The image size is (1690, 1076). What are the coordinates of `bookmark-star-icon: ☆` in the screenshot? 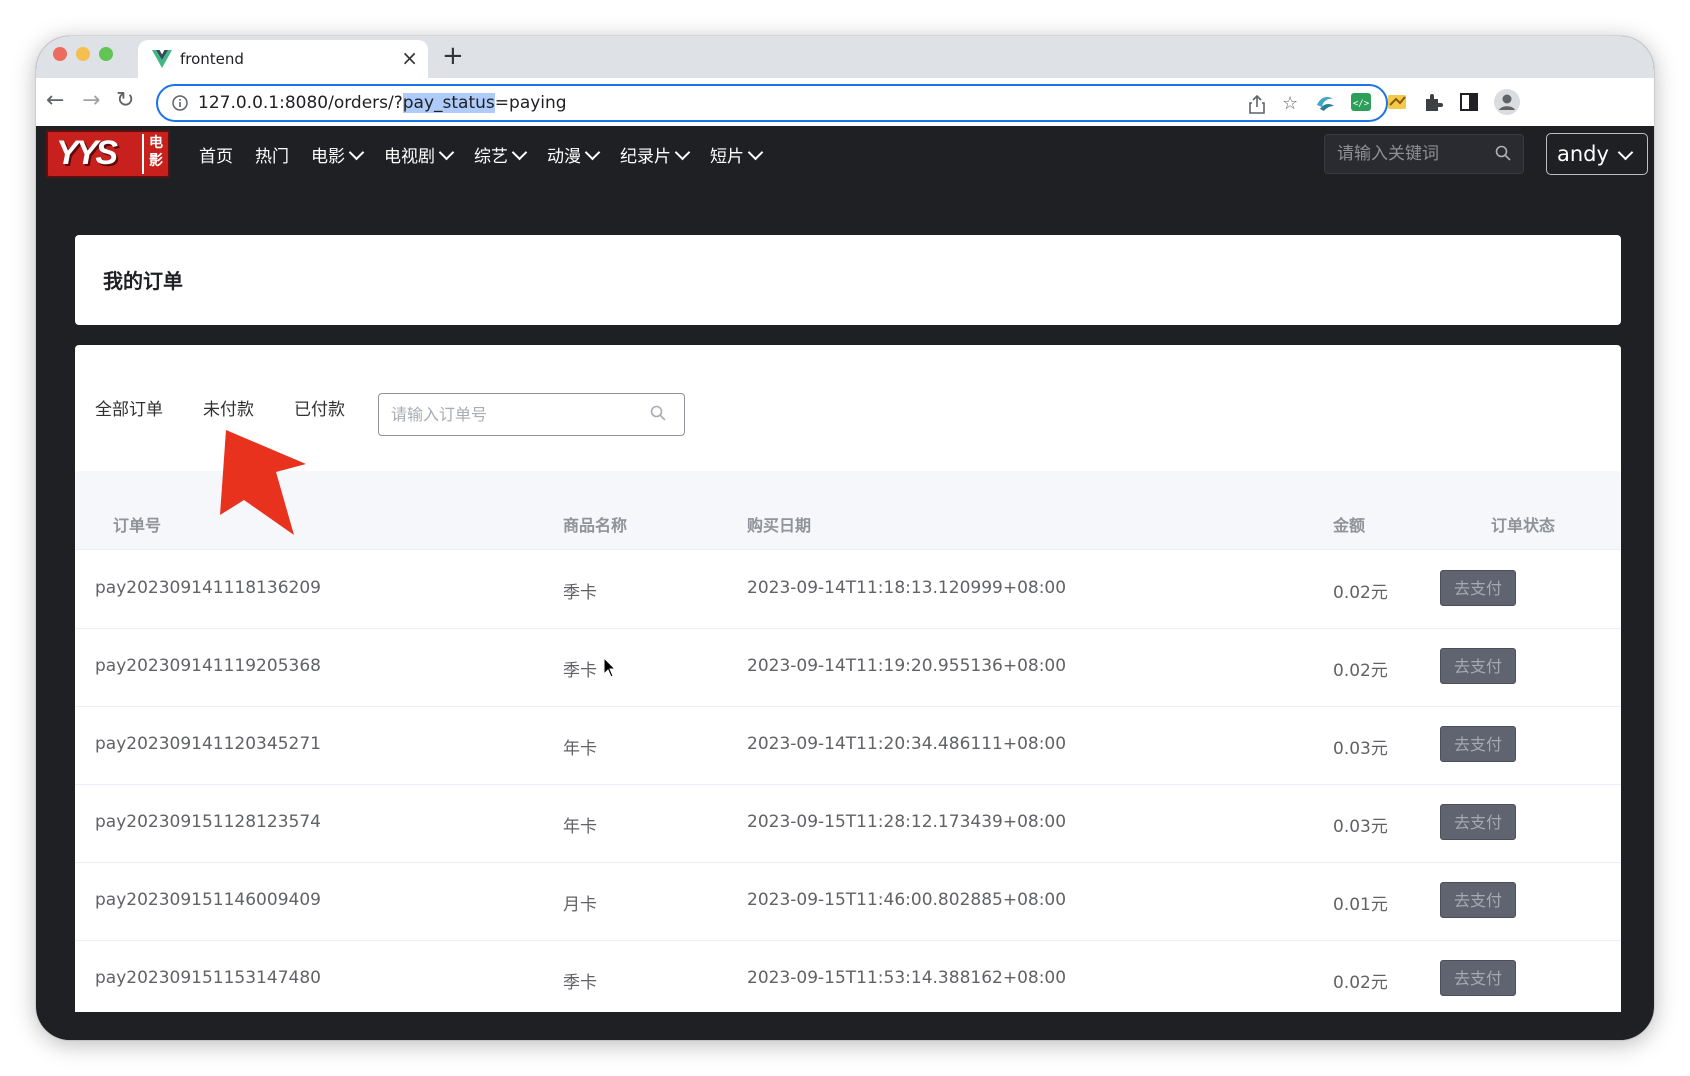 It's located at (1290, 104).